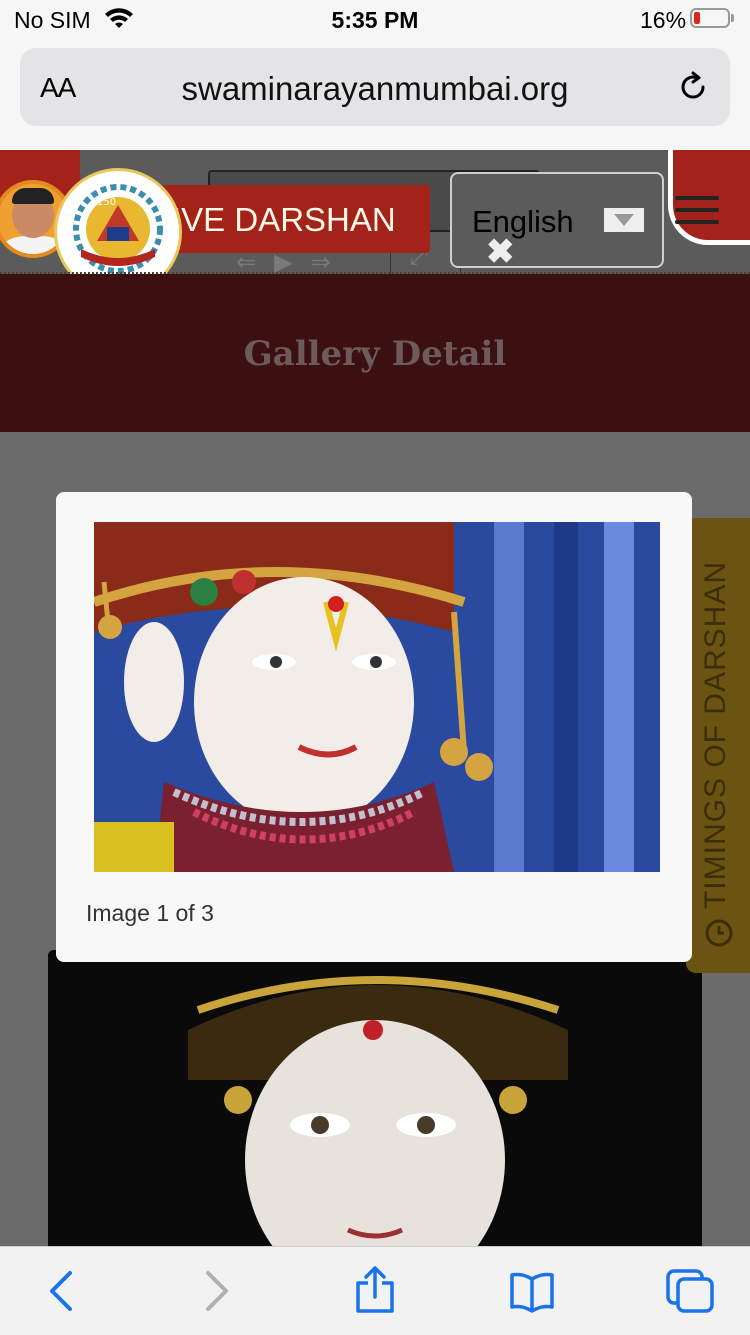 The width and height of the screenshot is (750, 1335). Describe the element at coordinates (500, 252) in the screenshot. I see `close-icon: ✖` at that location.